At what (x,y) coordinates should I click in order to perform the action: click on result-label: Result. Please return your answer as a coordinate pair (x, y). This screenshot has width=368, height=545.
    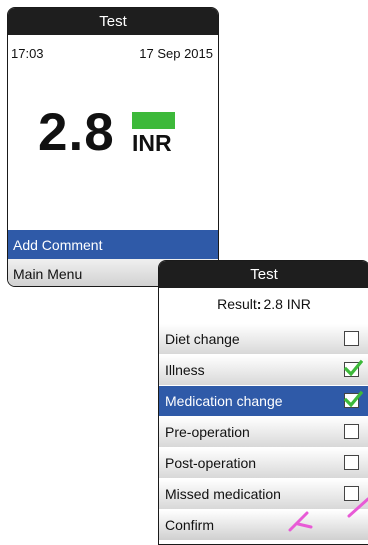
    Looking at the image, I should click on (237, 303).